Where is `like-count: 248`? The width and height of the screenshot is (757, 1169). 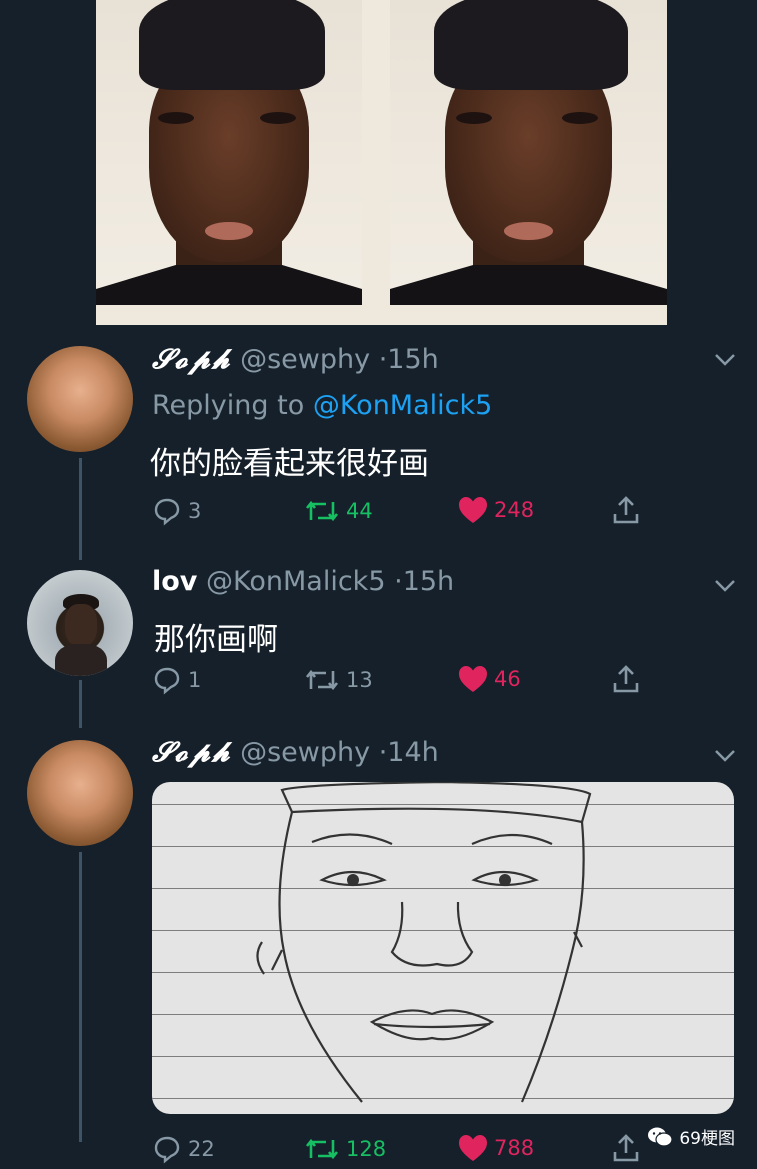 like-count: 248 is located at coordinates (514, 510).